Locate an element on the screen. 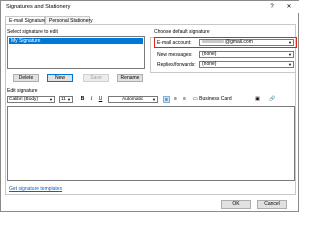 This screenshot has width=320, height=240. insert-hyperlink-icon: 🔗 is located at coordinates (272, 99).